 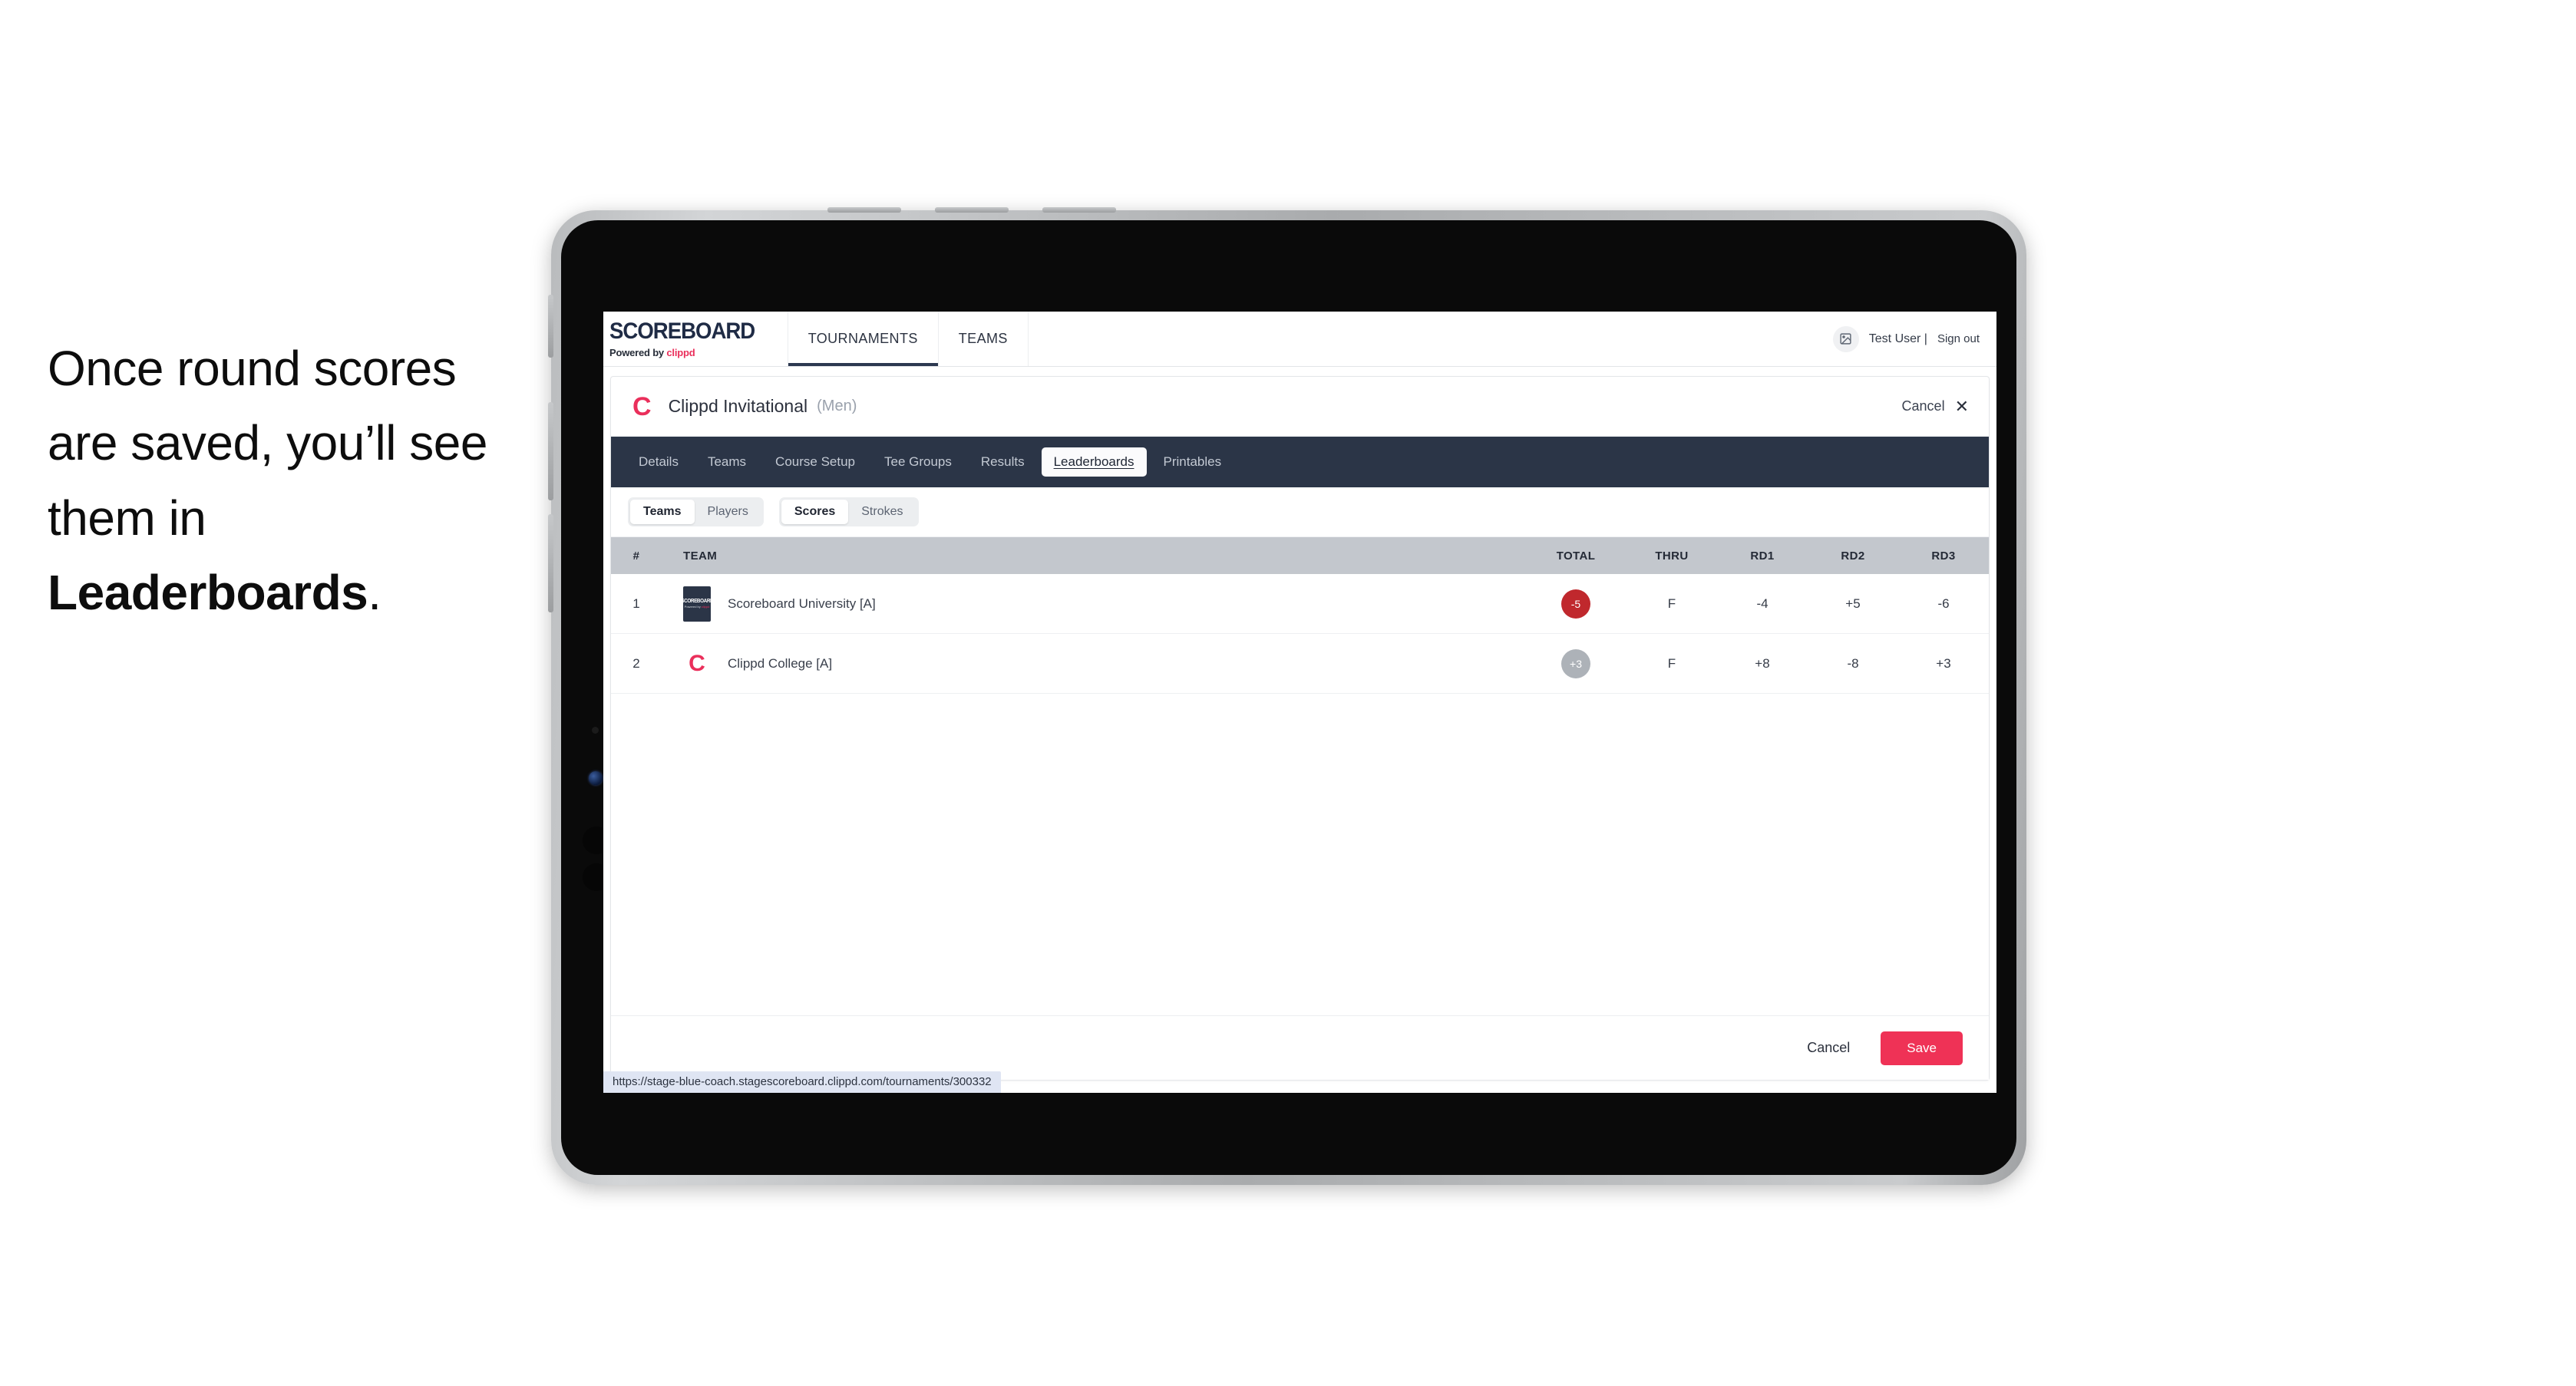 I want to click on column-header-rank: #, so click(x=636, y=556).